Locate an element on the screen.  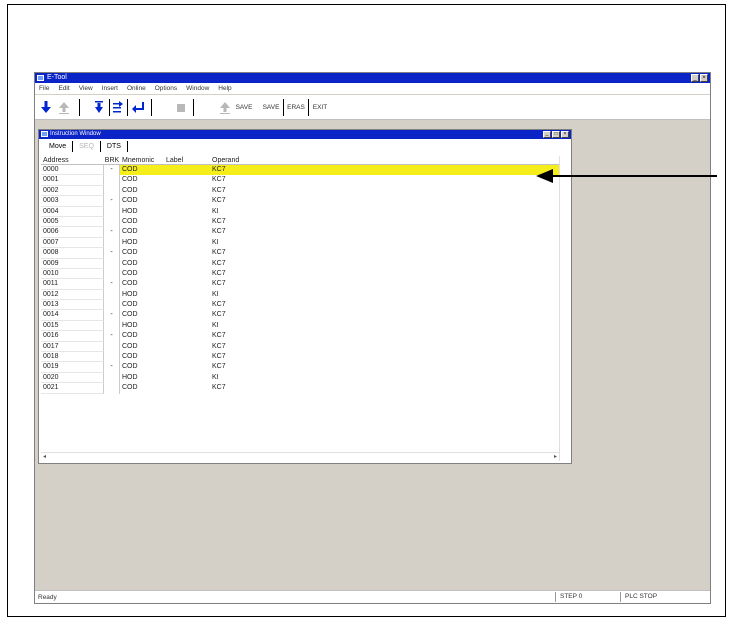
cell-address: 0007 is located at coordinates (72, 243).